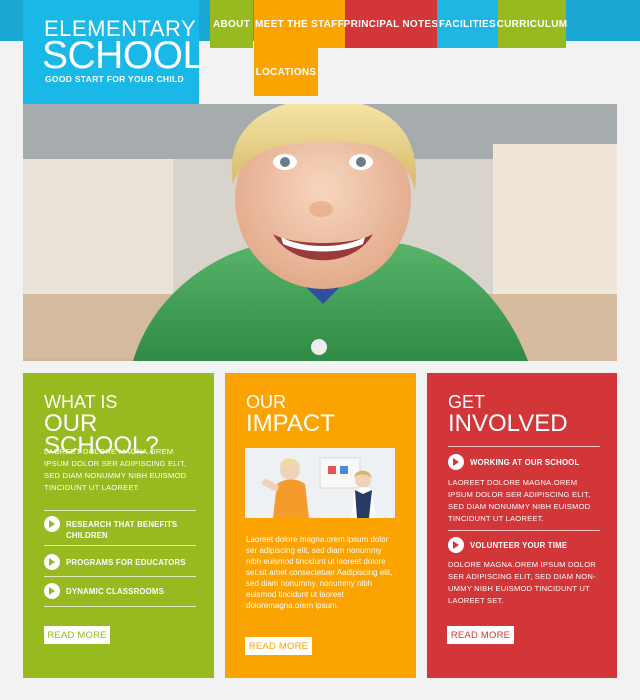 The image size is (640, 700). I want to click on nav-locations: LOCATIONS, so click(286, 72).